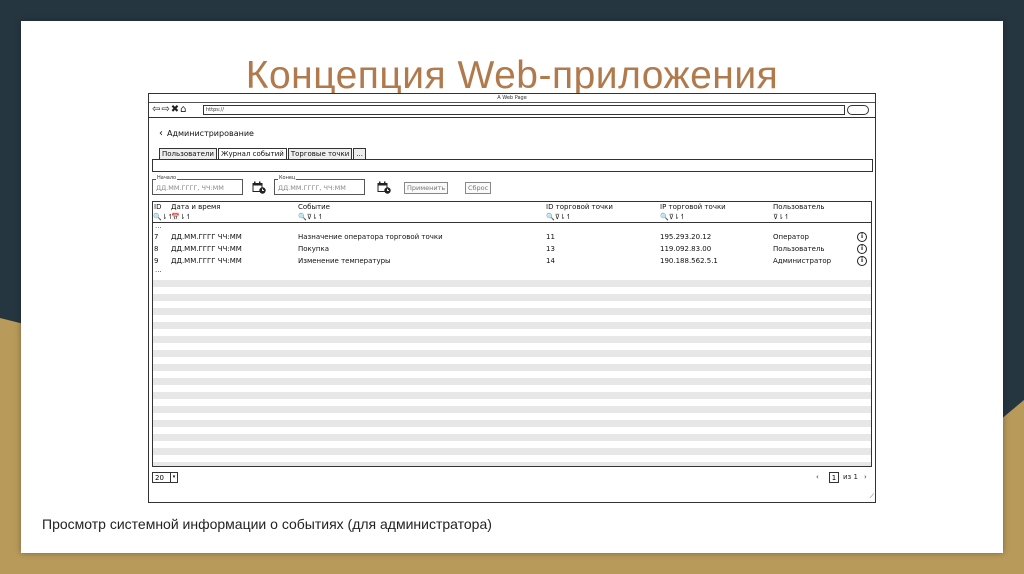  What do you see at coordinates (344, 261) in the screenshot?
I see `cell-event: Изменение температуры` at bounding box center [344, 261].